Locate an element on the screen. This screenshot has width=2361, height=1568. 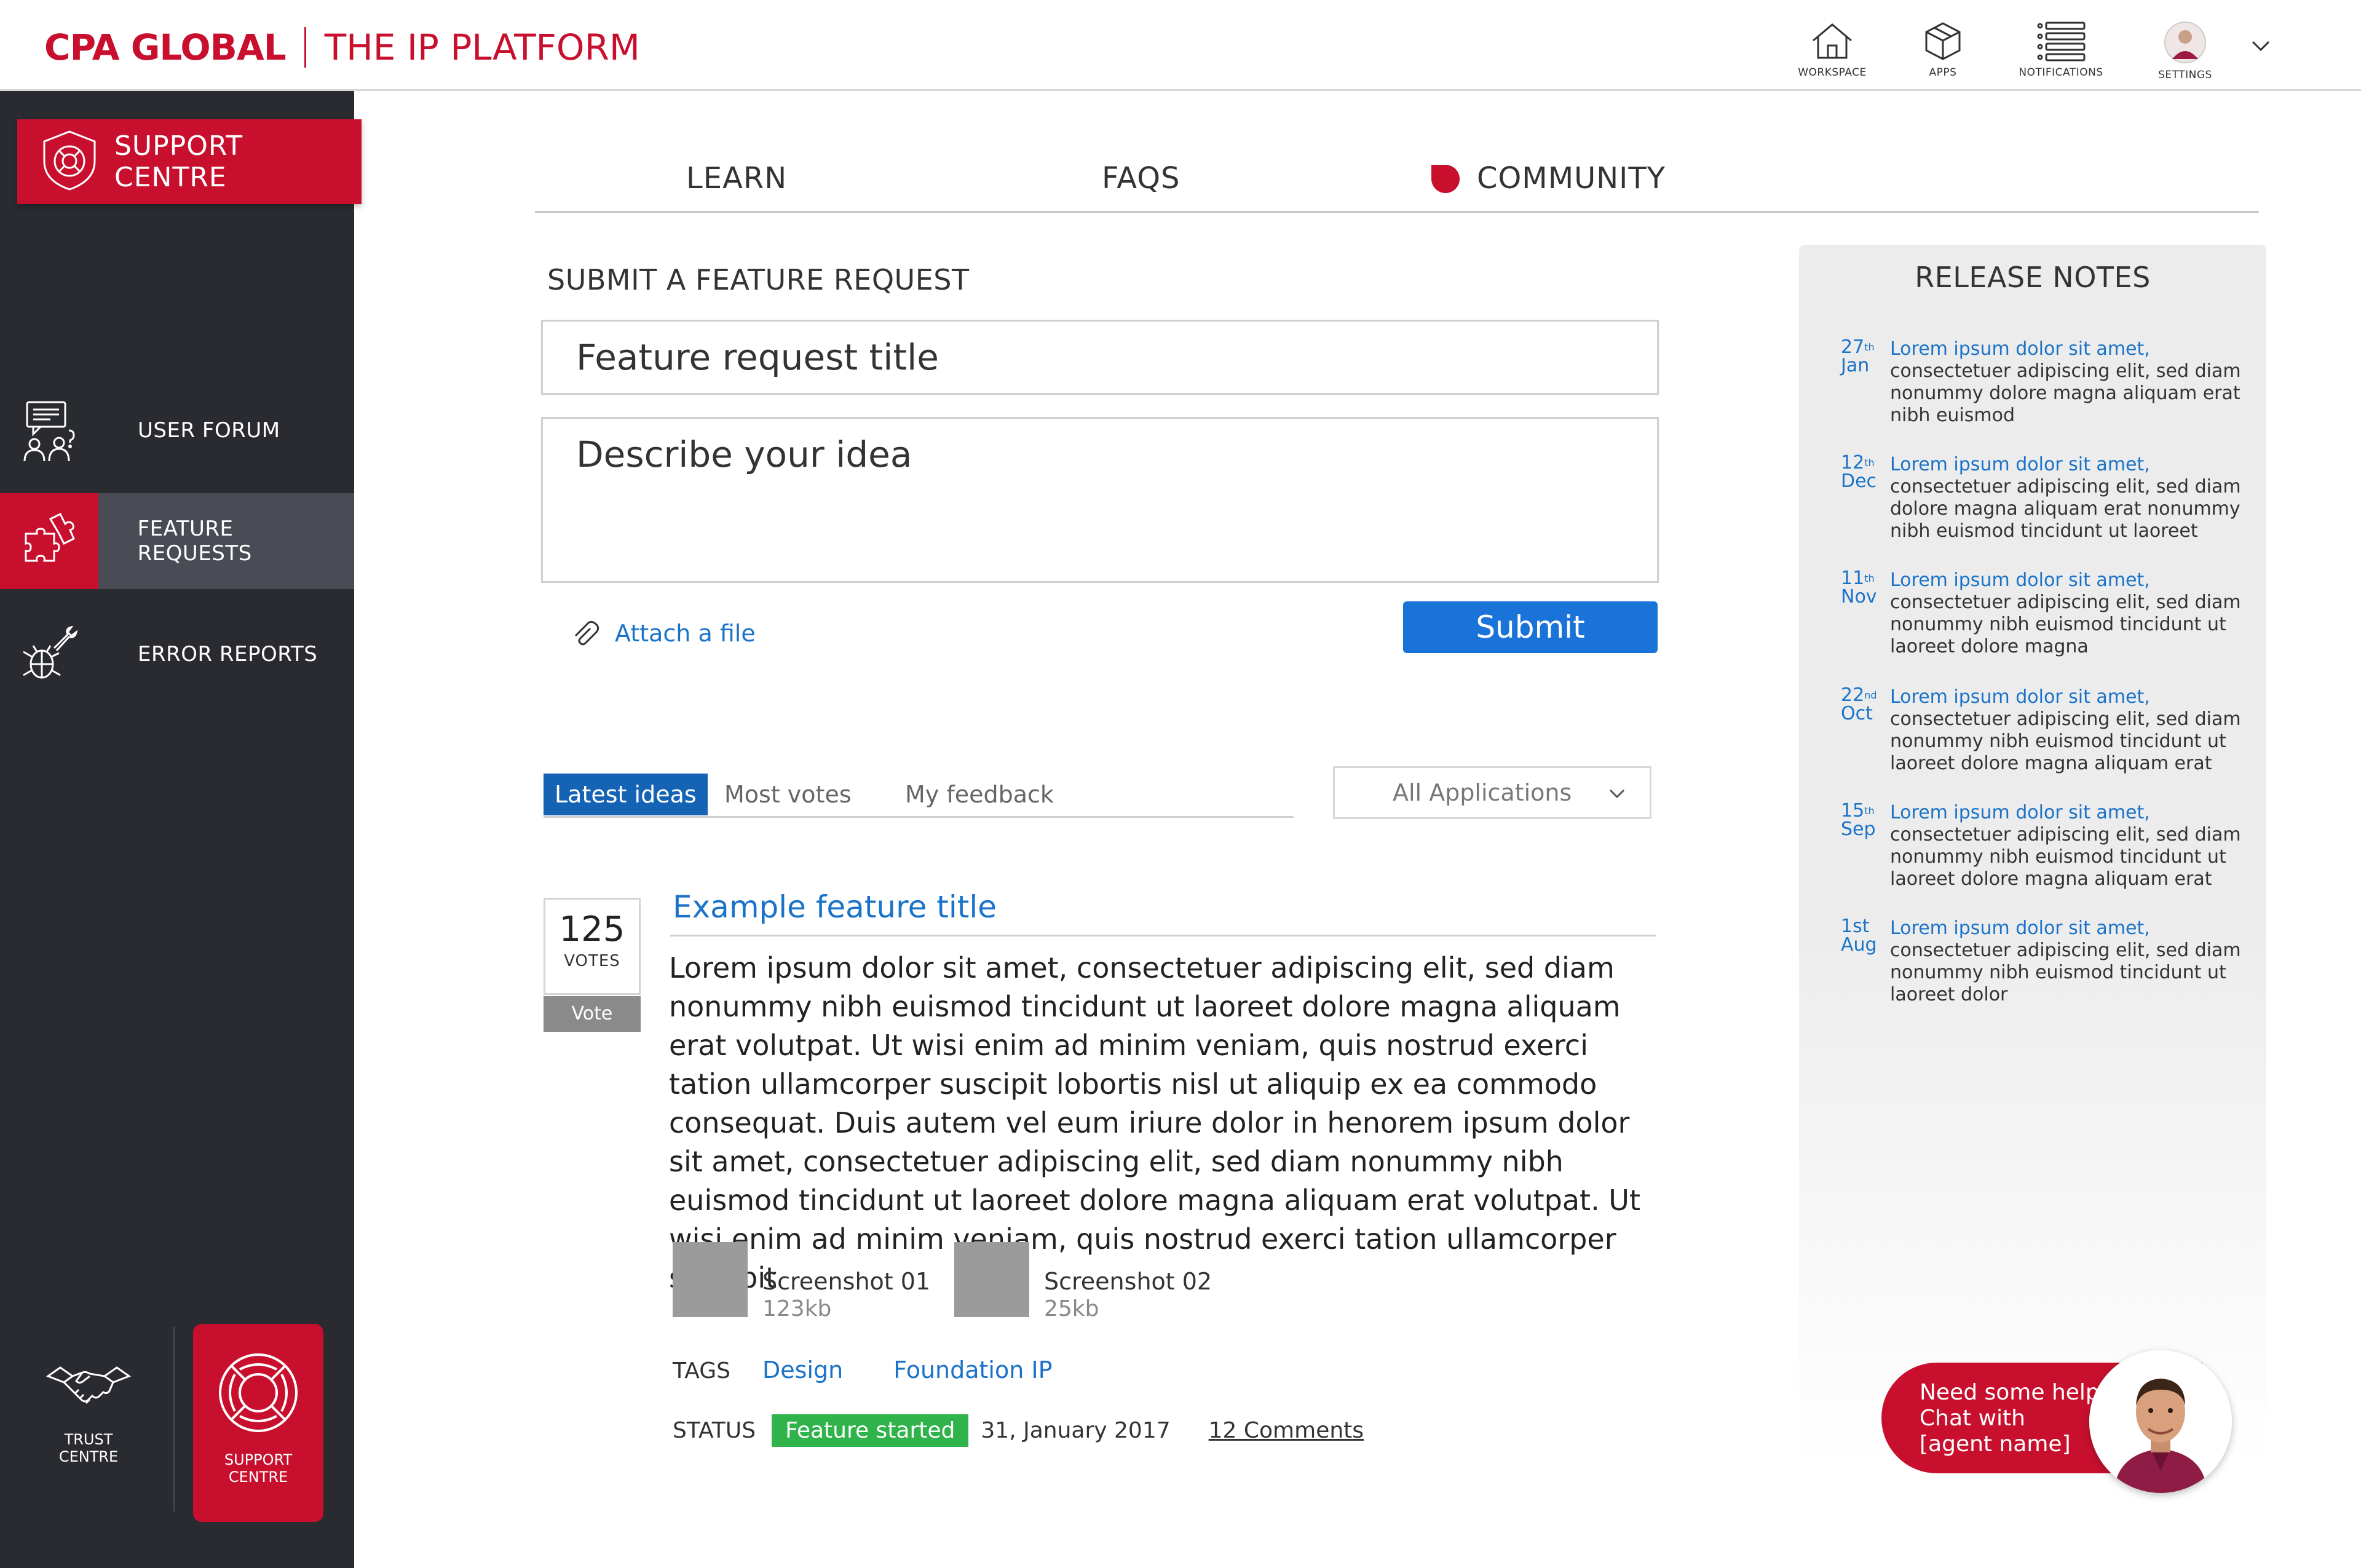
main-tabs: LEARN FAQS COMMUNITY is located at coordinates (1397, 180).